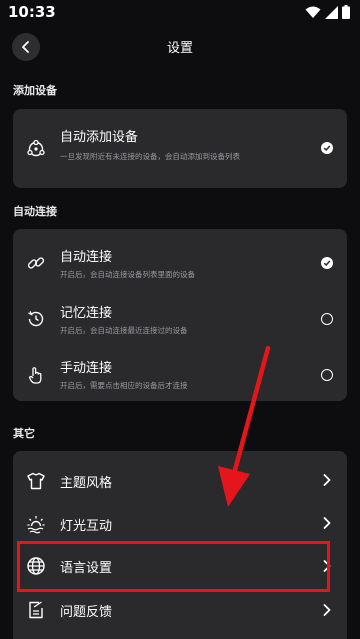  I want to click on section-label-auto-connect: 自动连接, so click(35, 211).